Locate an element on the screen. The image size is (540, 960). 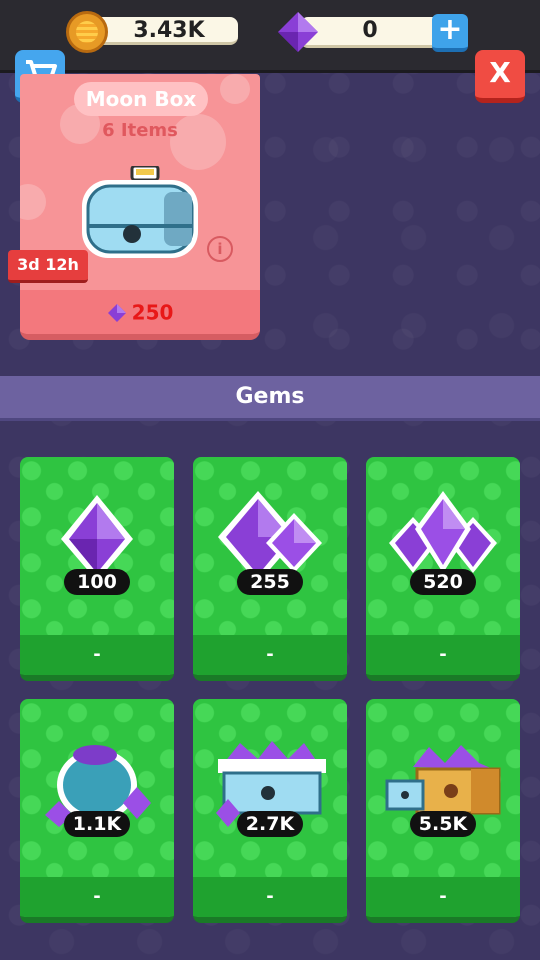
featured-buy-button: 250 is located at coordinates (140, 312).